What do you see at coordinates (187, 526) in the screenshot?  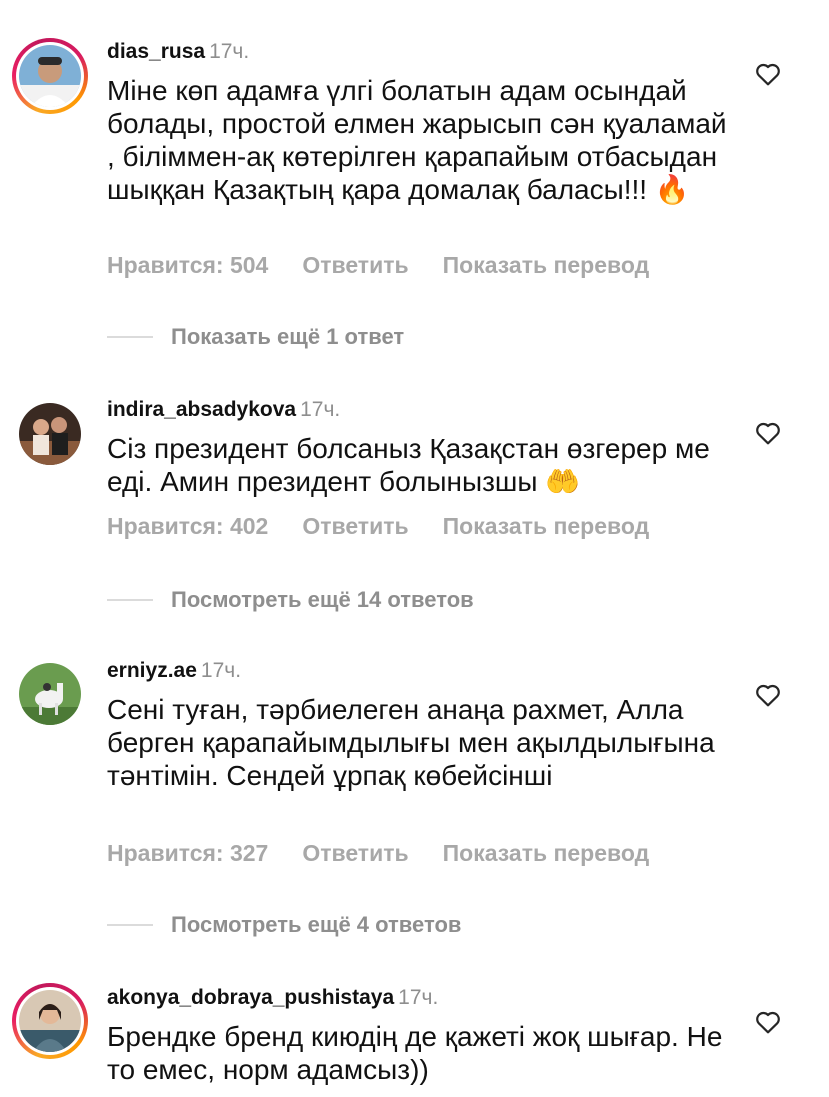 I see `likes-count: Нравится: 402` at bounding box center [187, 526].